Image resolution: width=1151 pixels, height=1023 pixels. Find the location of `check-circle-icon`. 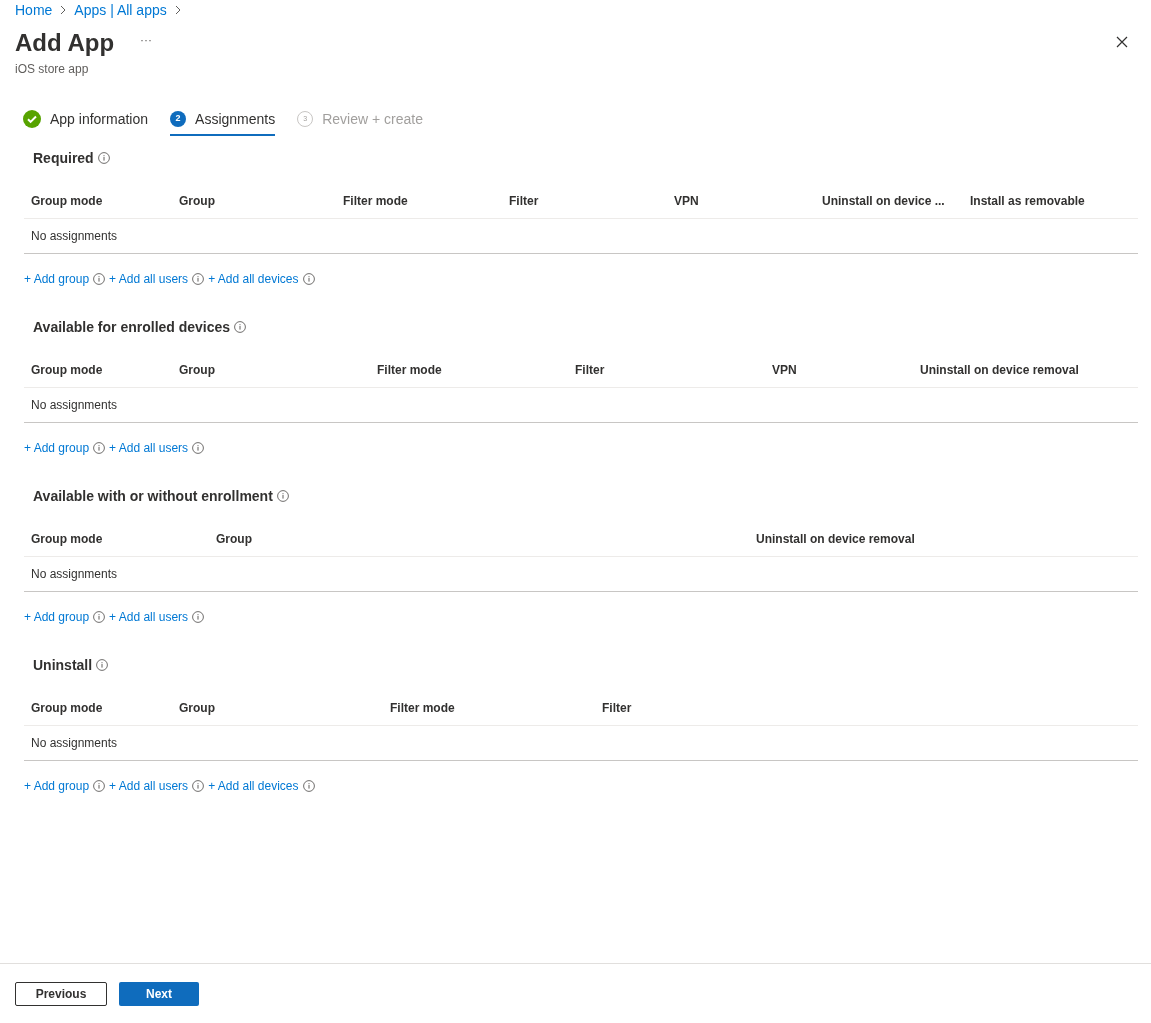

check-circle-icon is located at coordinates (32, 119).